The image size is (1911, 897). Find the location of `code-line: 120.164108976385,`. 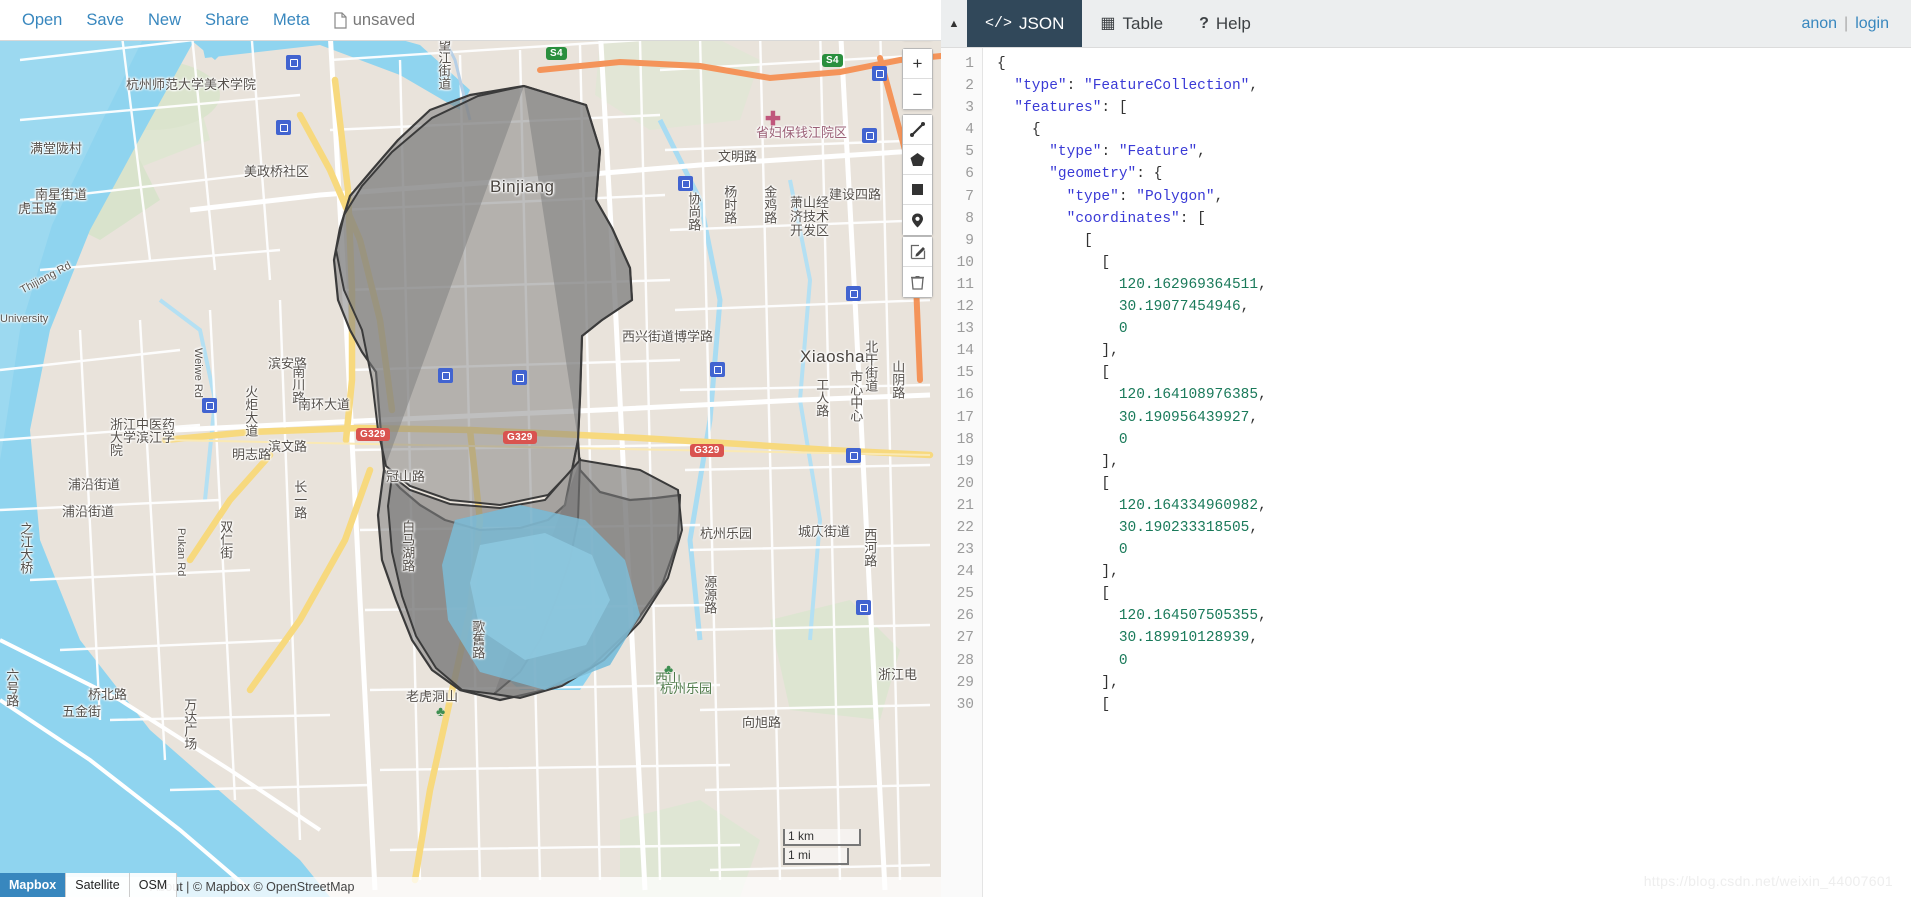

code-line: 120.164108976385, is located at coordinates (1454, 395).